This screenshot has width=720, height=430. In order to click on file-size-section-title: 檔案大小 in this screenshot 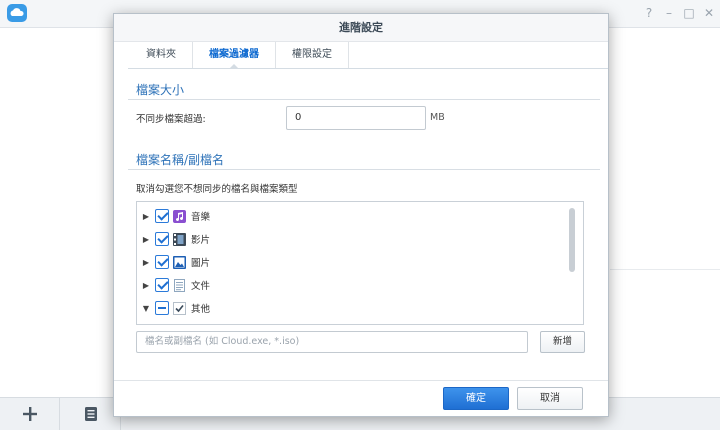, I will do `click(160, 90)`.